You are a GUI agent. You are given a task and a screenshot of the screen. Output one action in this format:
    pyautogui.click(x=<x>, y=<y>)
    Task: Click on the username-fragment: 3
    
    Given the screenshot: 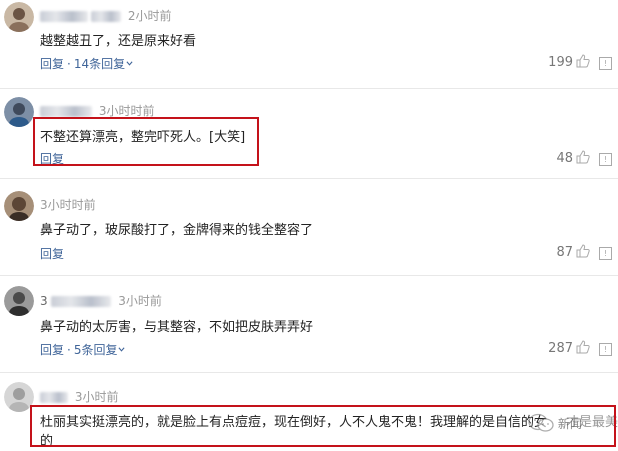 What is the action you would take?
    pyautogui.click(x=44, y=301)
    